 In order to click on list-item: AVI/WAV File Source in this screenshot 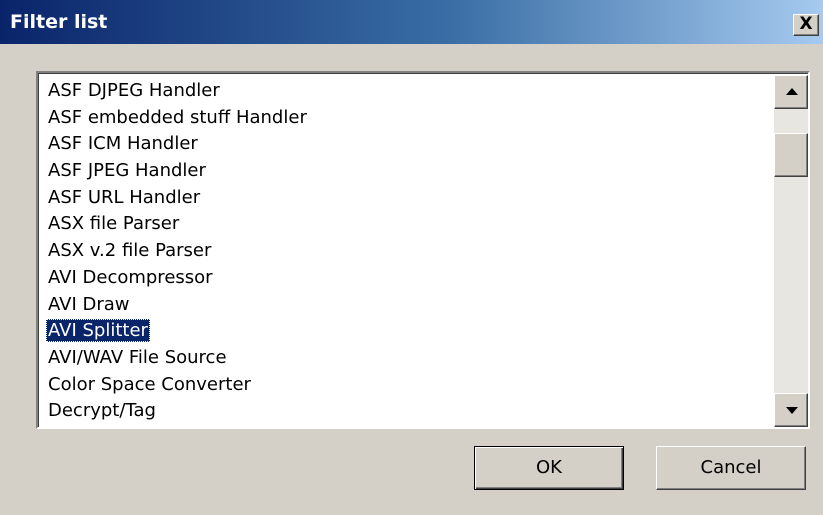, I will do `click(410, 358)`.